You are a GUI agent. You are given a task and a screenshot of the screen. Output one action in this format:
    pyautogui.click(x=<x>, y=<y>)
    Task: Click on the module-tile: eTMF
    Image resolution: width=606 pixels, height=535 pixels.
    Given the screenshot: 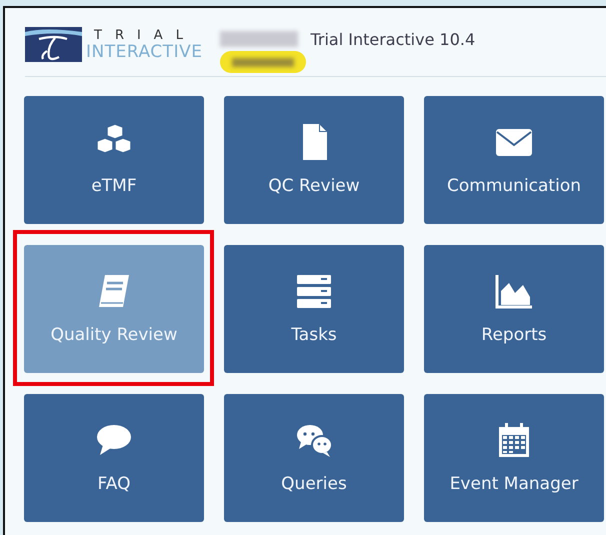 What is the action you would take?
    pyautogui.click(x=114, y=160)
    